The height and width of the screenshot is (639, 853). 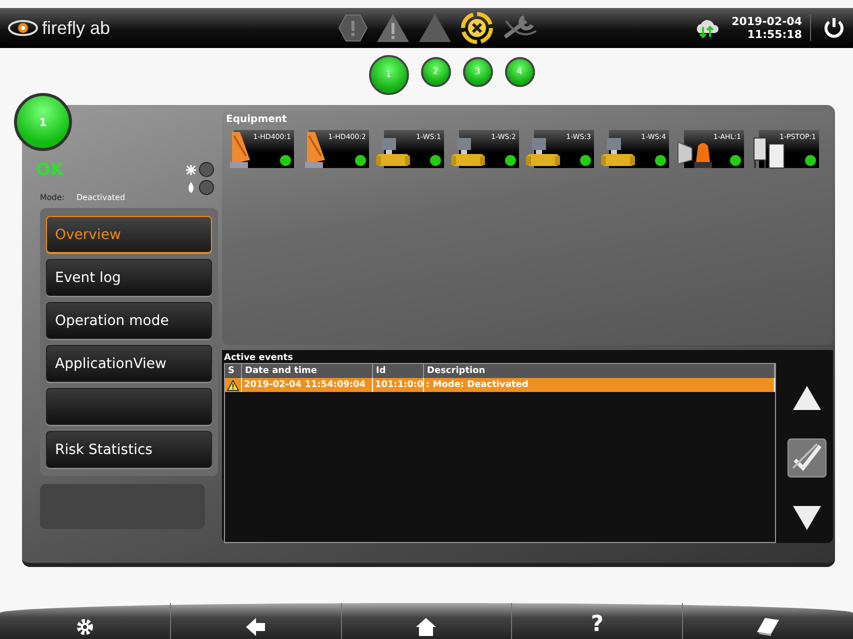 I want to click on acknowledge-icon, so click(x=806, y=458).